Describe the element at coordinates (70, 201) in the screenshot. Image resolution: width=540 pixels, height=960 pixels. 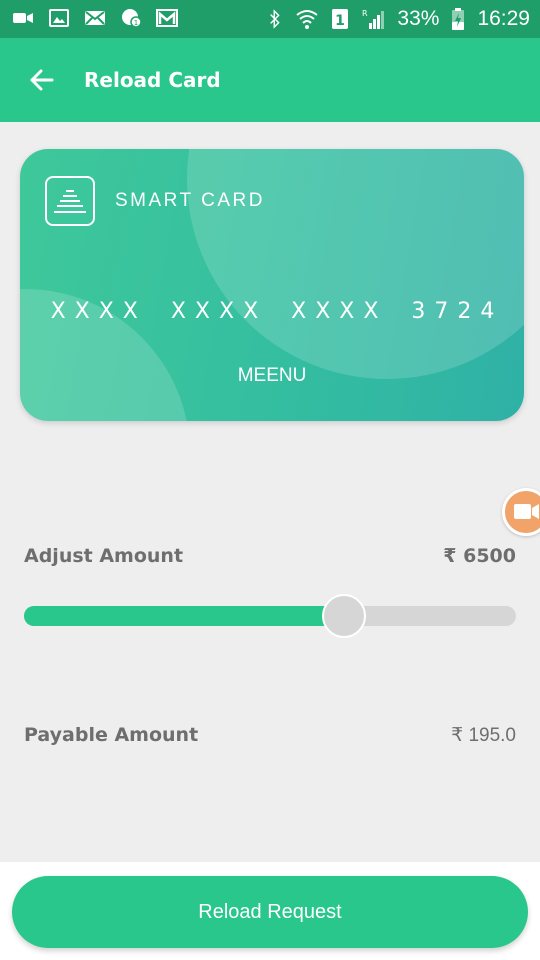
I see `card-logo-icon` at that location.